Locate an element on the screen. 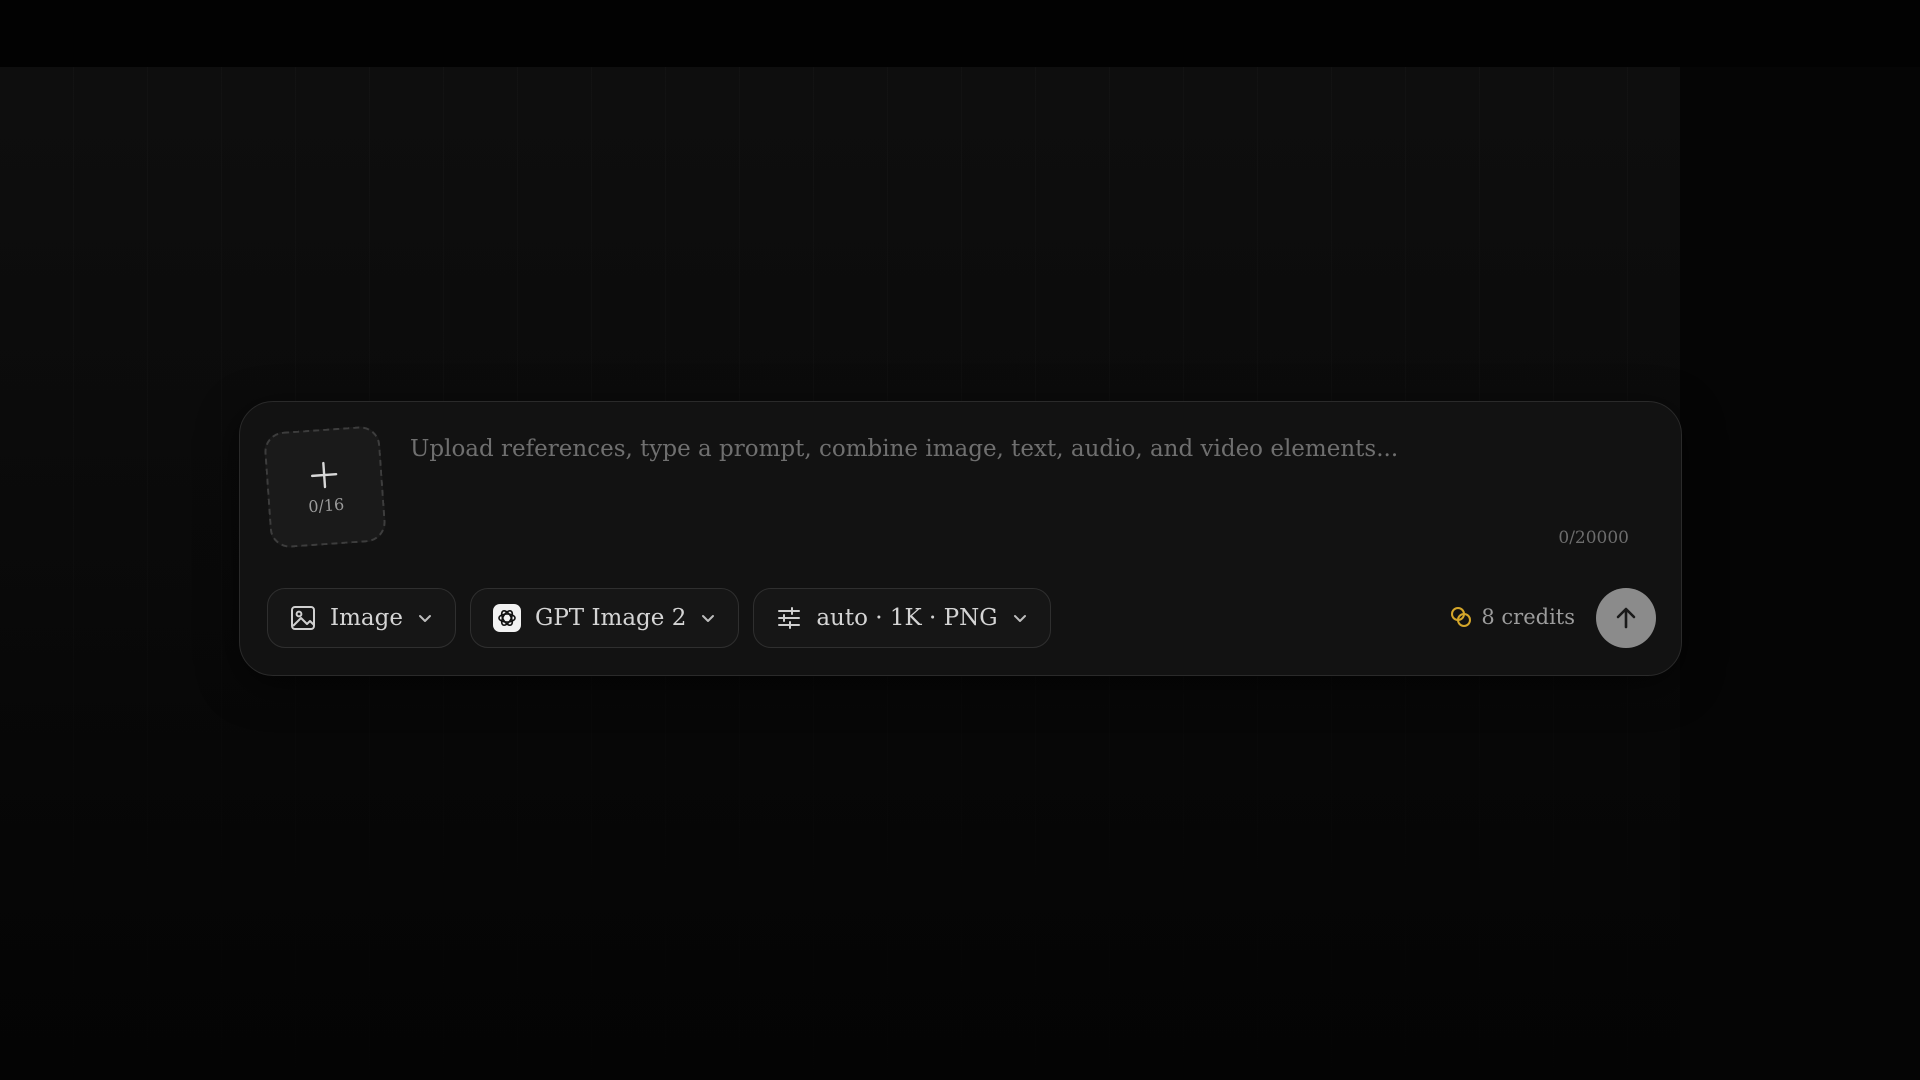 This screenshot has width=1920, height=1080. send-button is located at coordinates (1626, 618).